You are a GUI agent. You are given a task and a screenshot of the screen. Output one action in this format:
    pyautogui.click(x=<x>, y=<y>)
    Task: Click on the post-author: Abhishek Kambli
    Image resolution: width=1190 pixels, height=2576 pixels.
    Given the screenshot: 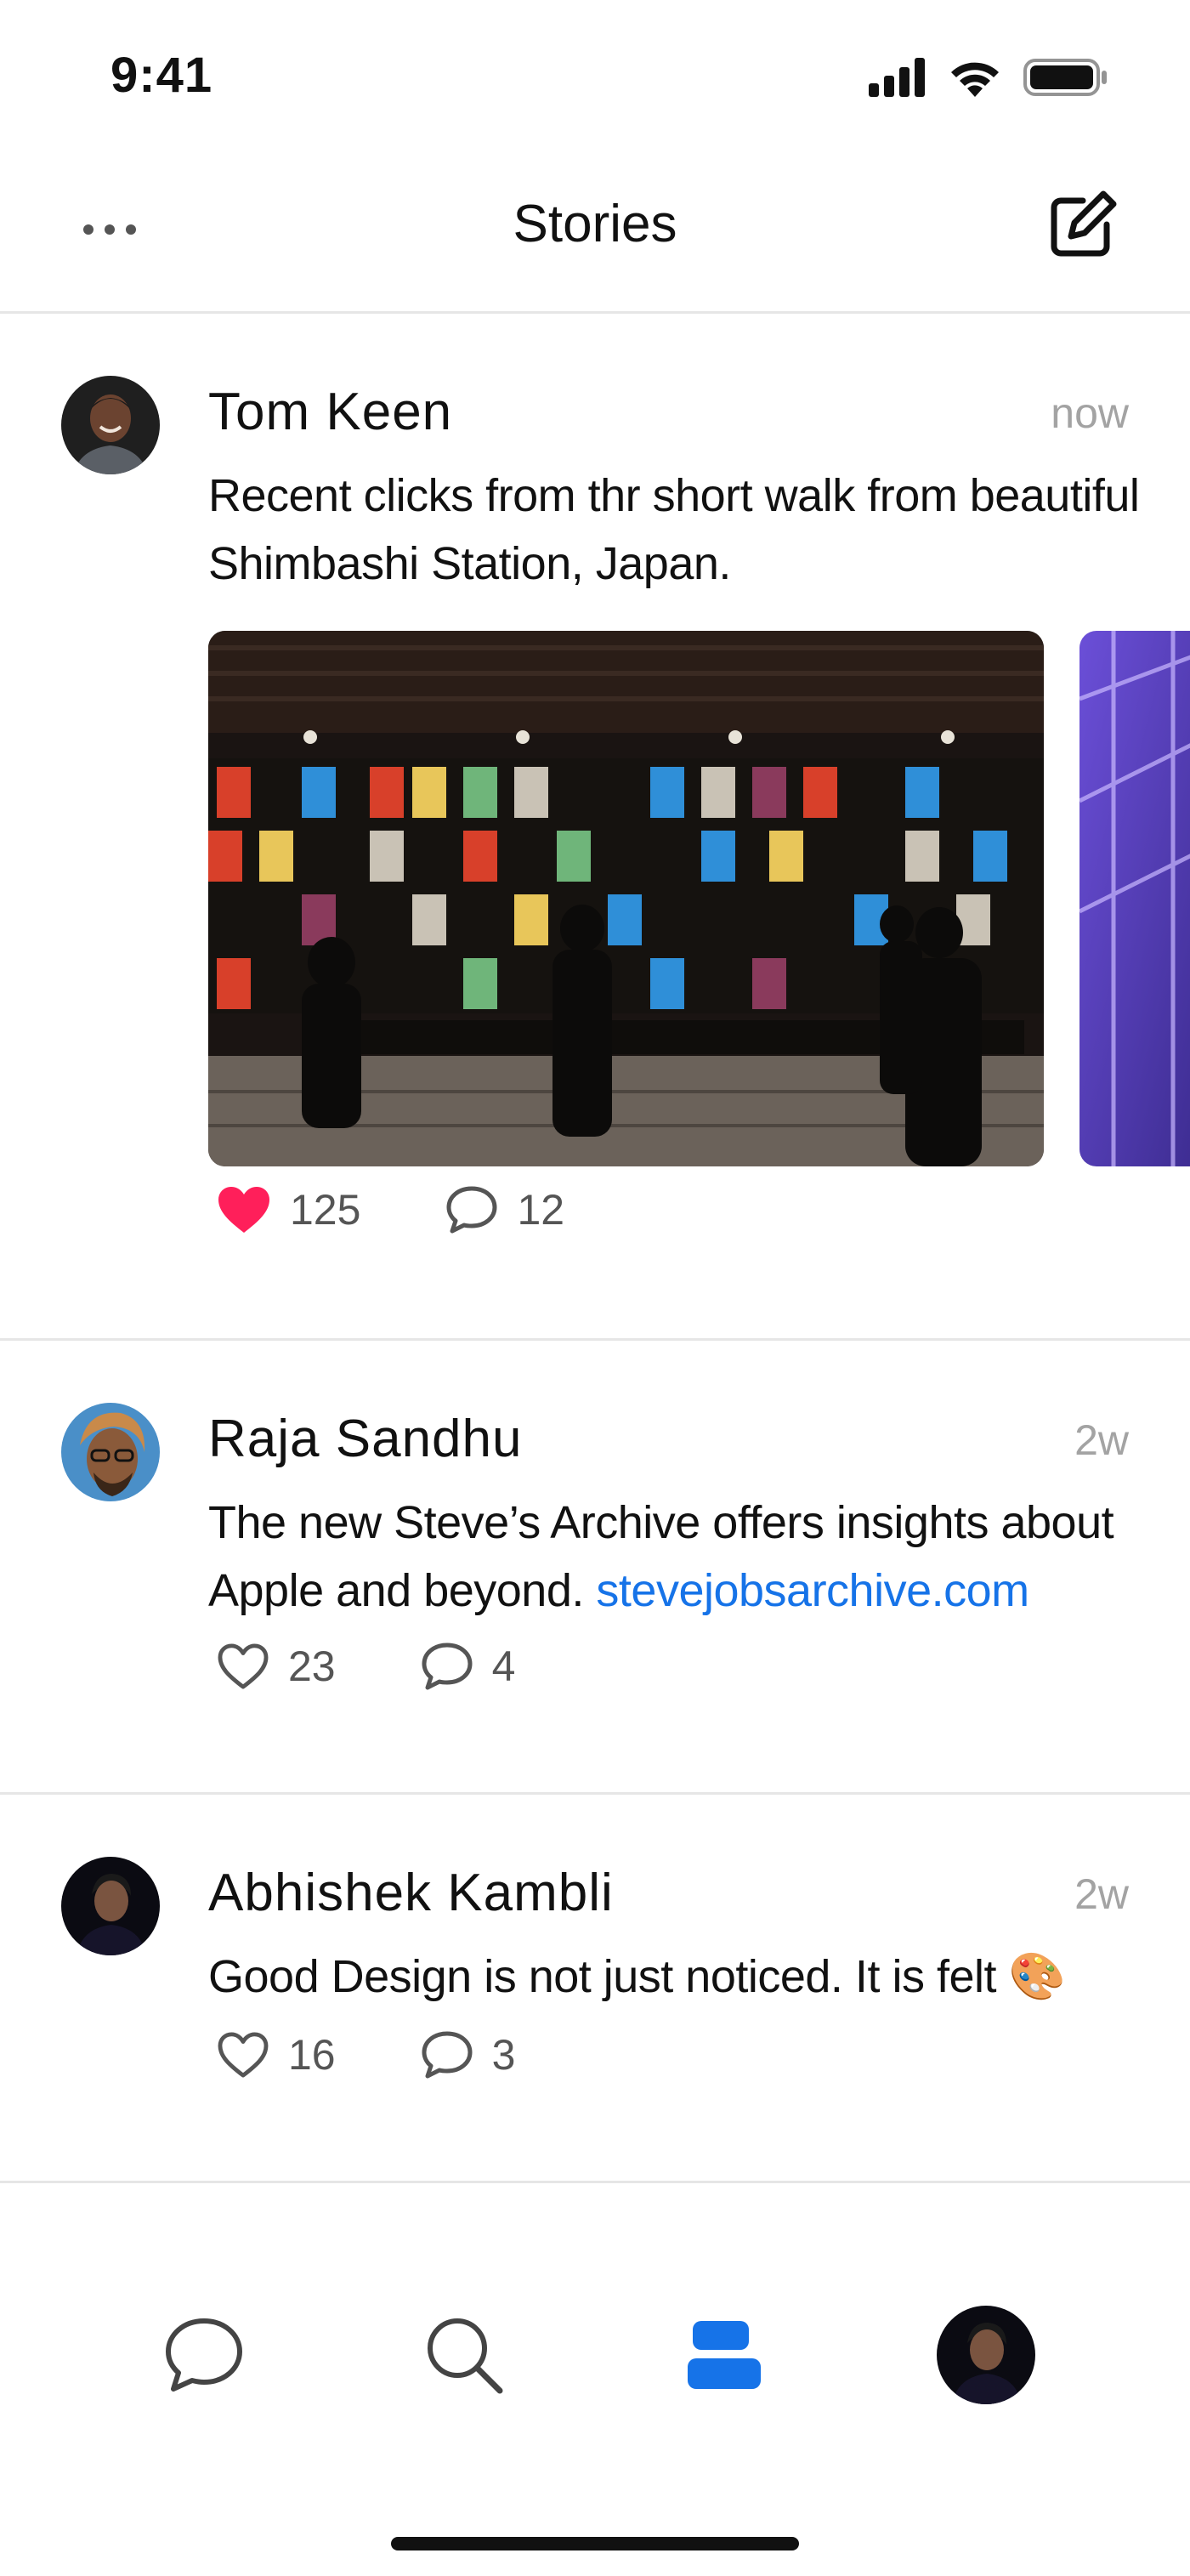 What is the action you would take?
    pyautogui.click(x=411, y=1893)
    